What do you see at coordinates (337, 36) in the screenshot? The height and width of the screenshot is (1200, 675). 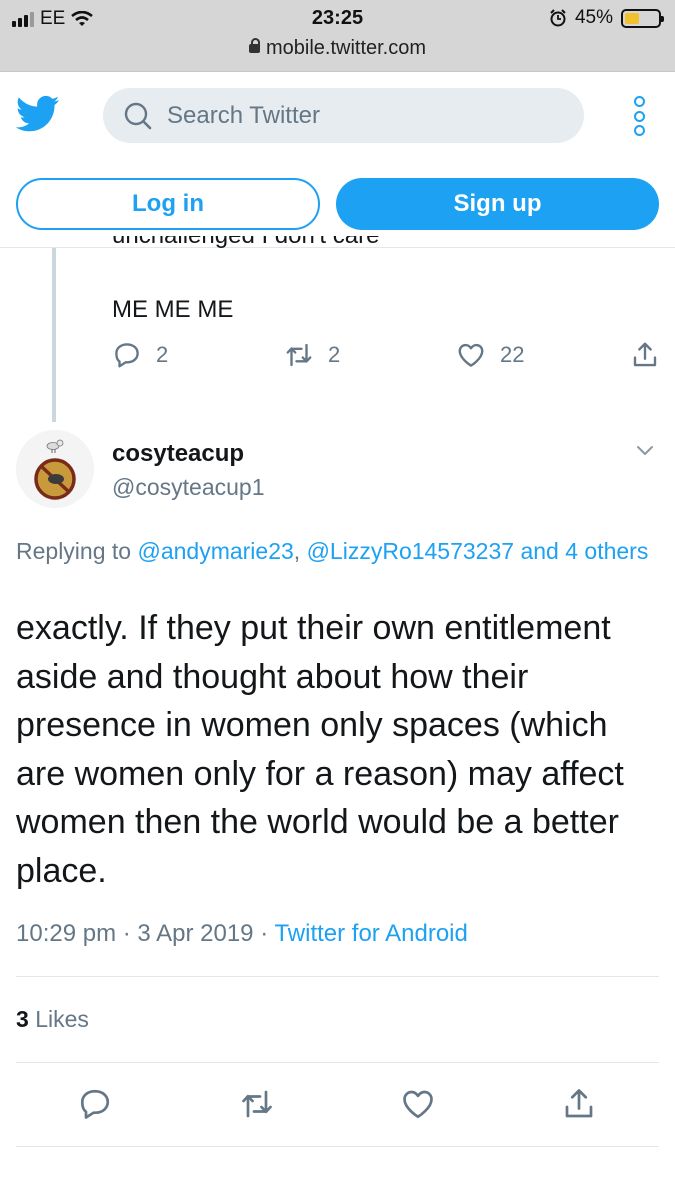 I see `status-bar: EE 23:25 45% mobile.twitter.com` at bounding box center [337, 36].